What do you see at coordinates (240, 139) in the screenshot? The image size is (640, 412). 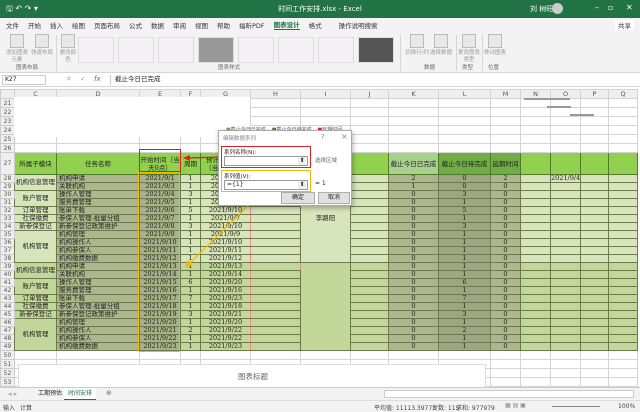 I see `dialog-title: 编辑数据系列` at bounding box center [240, 139].